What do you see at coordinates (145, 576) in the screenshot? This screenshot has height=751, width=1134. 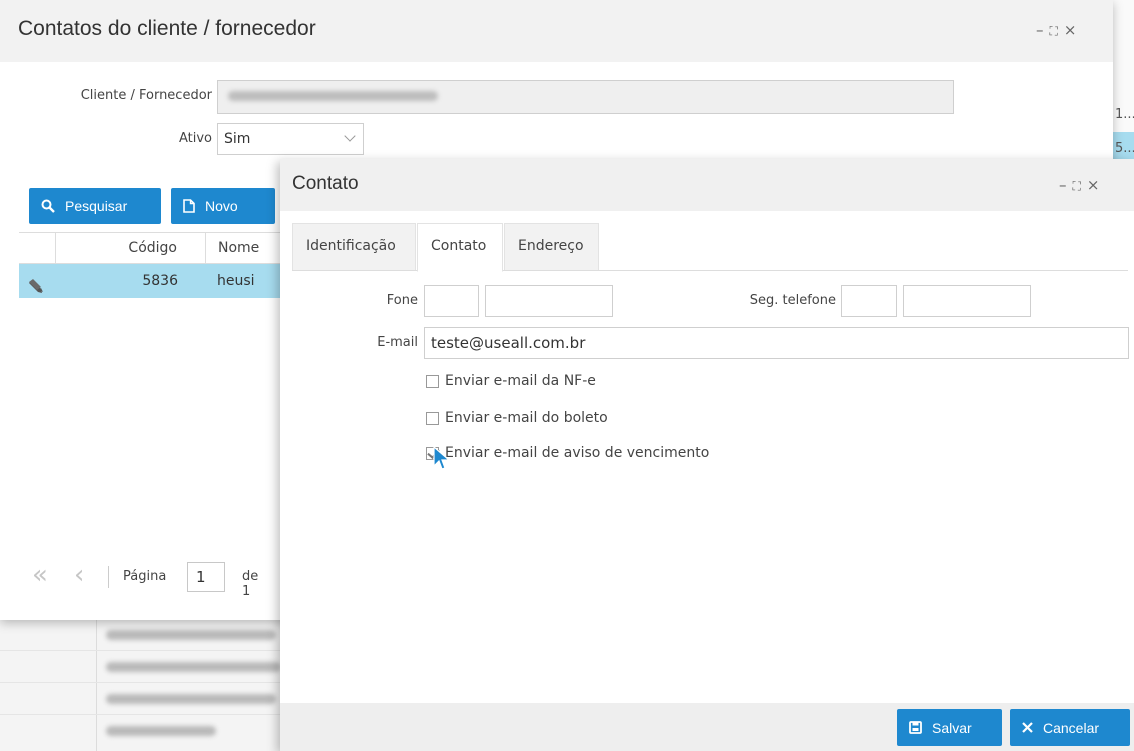 I see `page-label: Página` at bounding box center [145, 576].